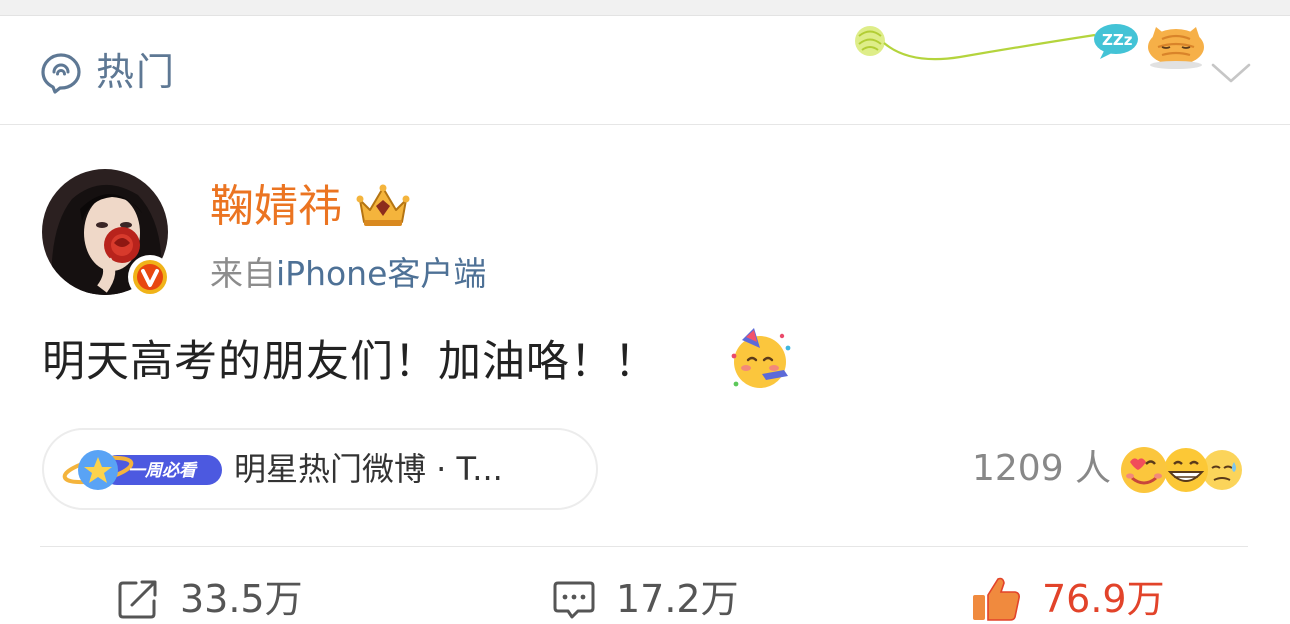 The height and width of the screenshot is (624, 1290). I want to click on post-text: 明天高考的朋友们！加油咯！！, so click(350, 362).